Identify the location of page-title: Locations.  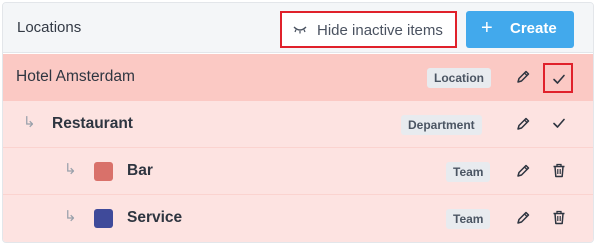
(49, 27).